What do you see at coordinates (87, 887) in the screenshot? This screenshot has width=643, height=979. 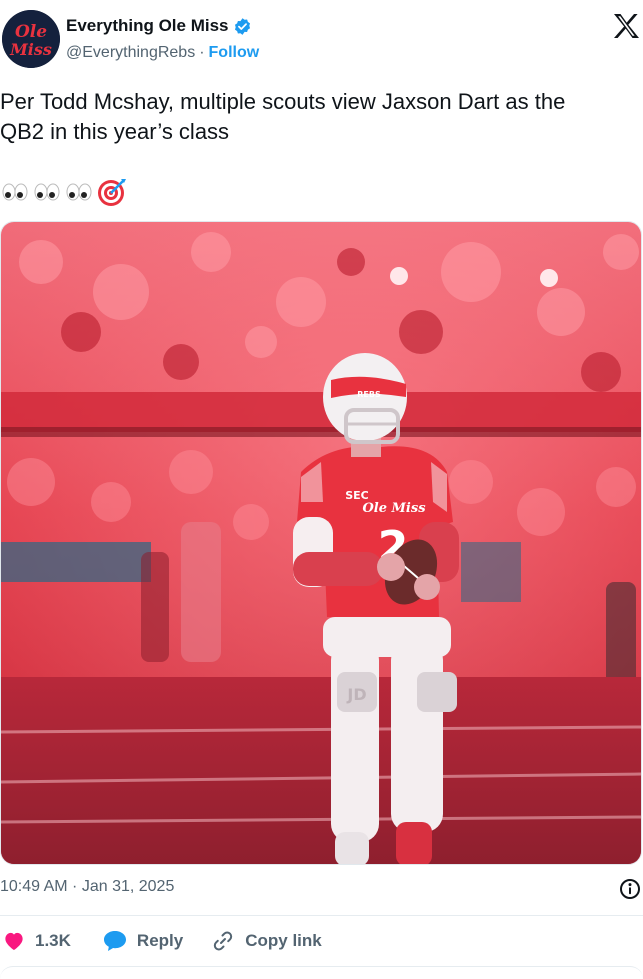 I see `tweet-timestamp: 10:49 AM · Jan 31, 2025` at bounding box center [87, 887].